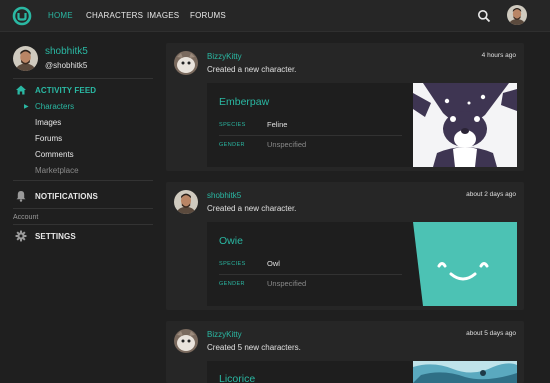 The image size is (550, 383). I want to click on settings-link: SETTINGS, so click(55, 236).